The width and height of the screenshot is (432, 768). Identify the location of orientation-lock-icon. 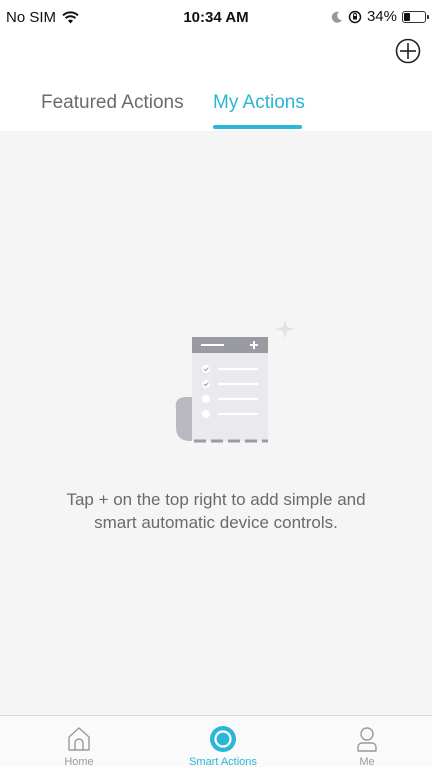
(355, 16).